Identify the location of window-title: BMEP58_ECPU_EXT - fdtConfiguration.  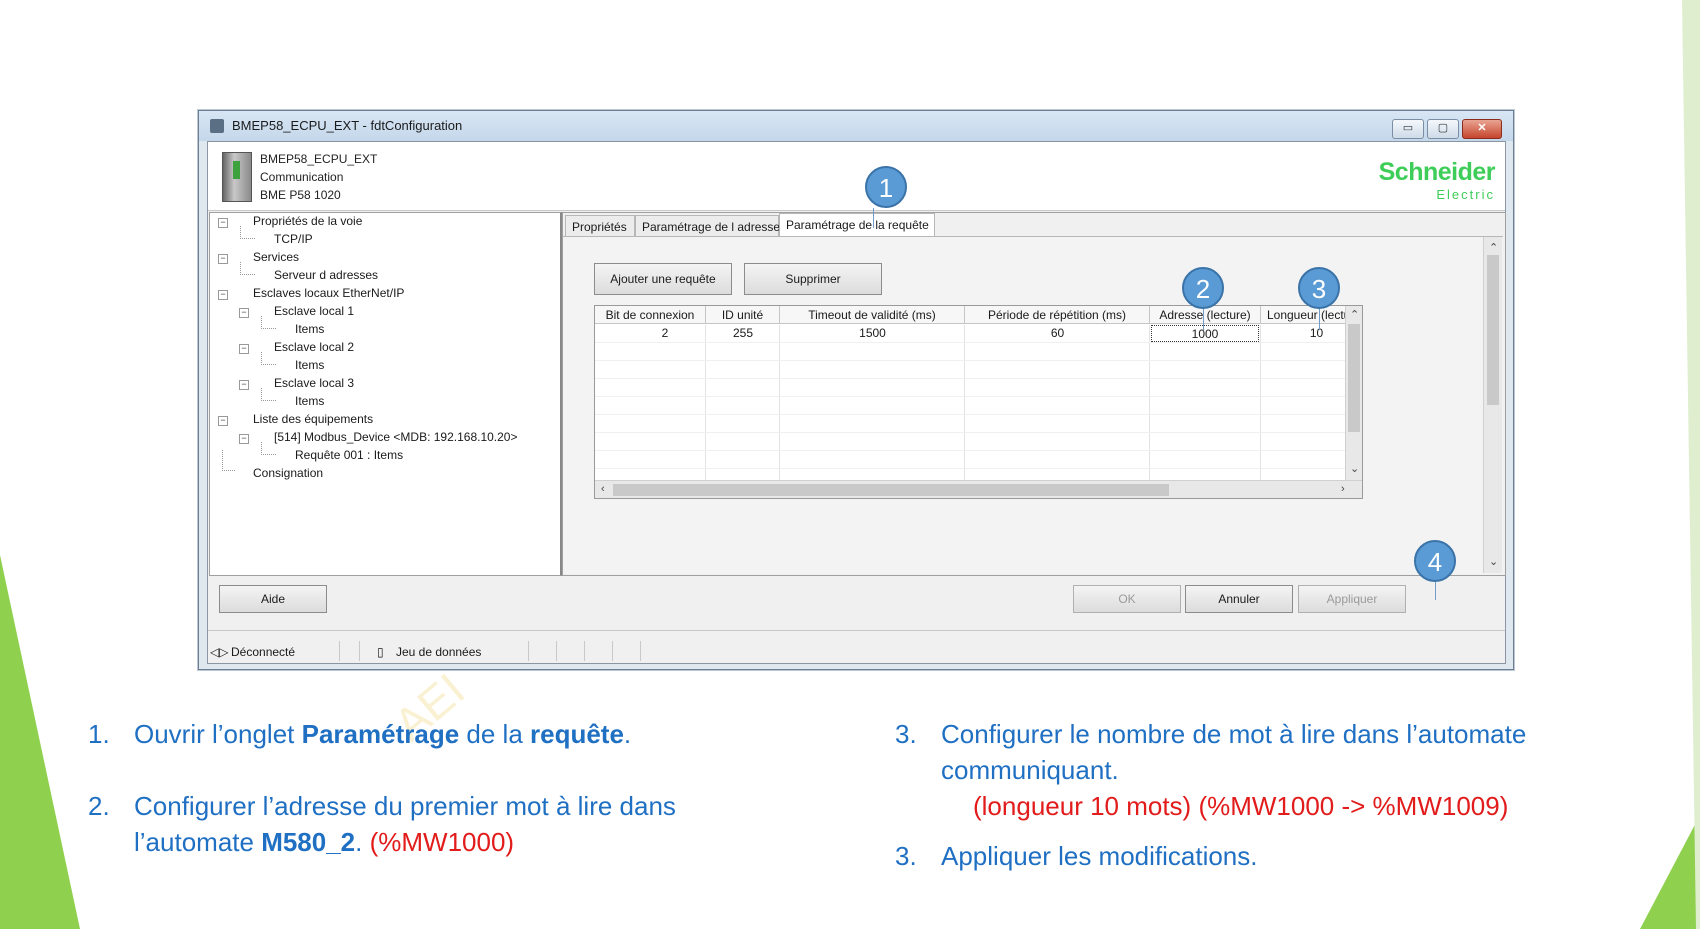
(347, 125).